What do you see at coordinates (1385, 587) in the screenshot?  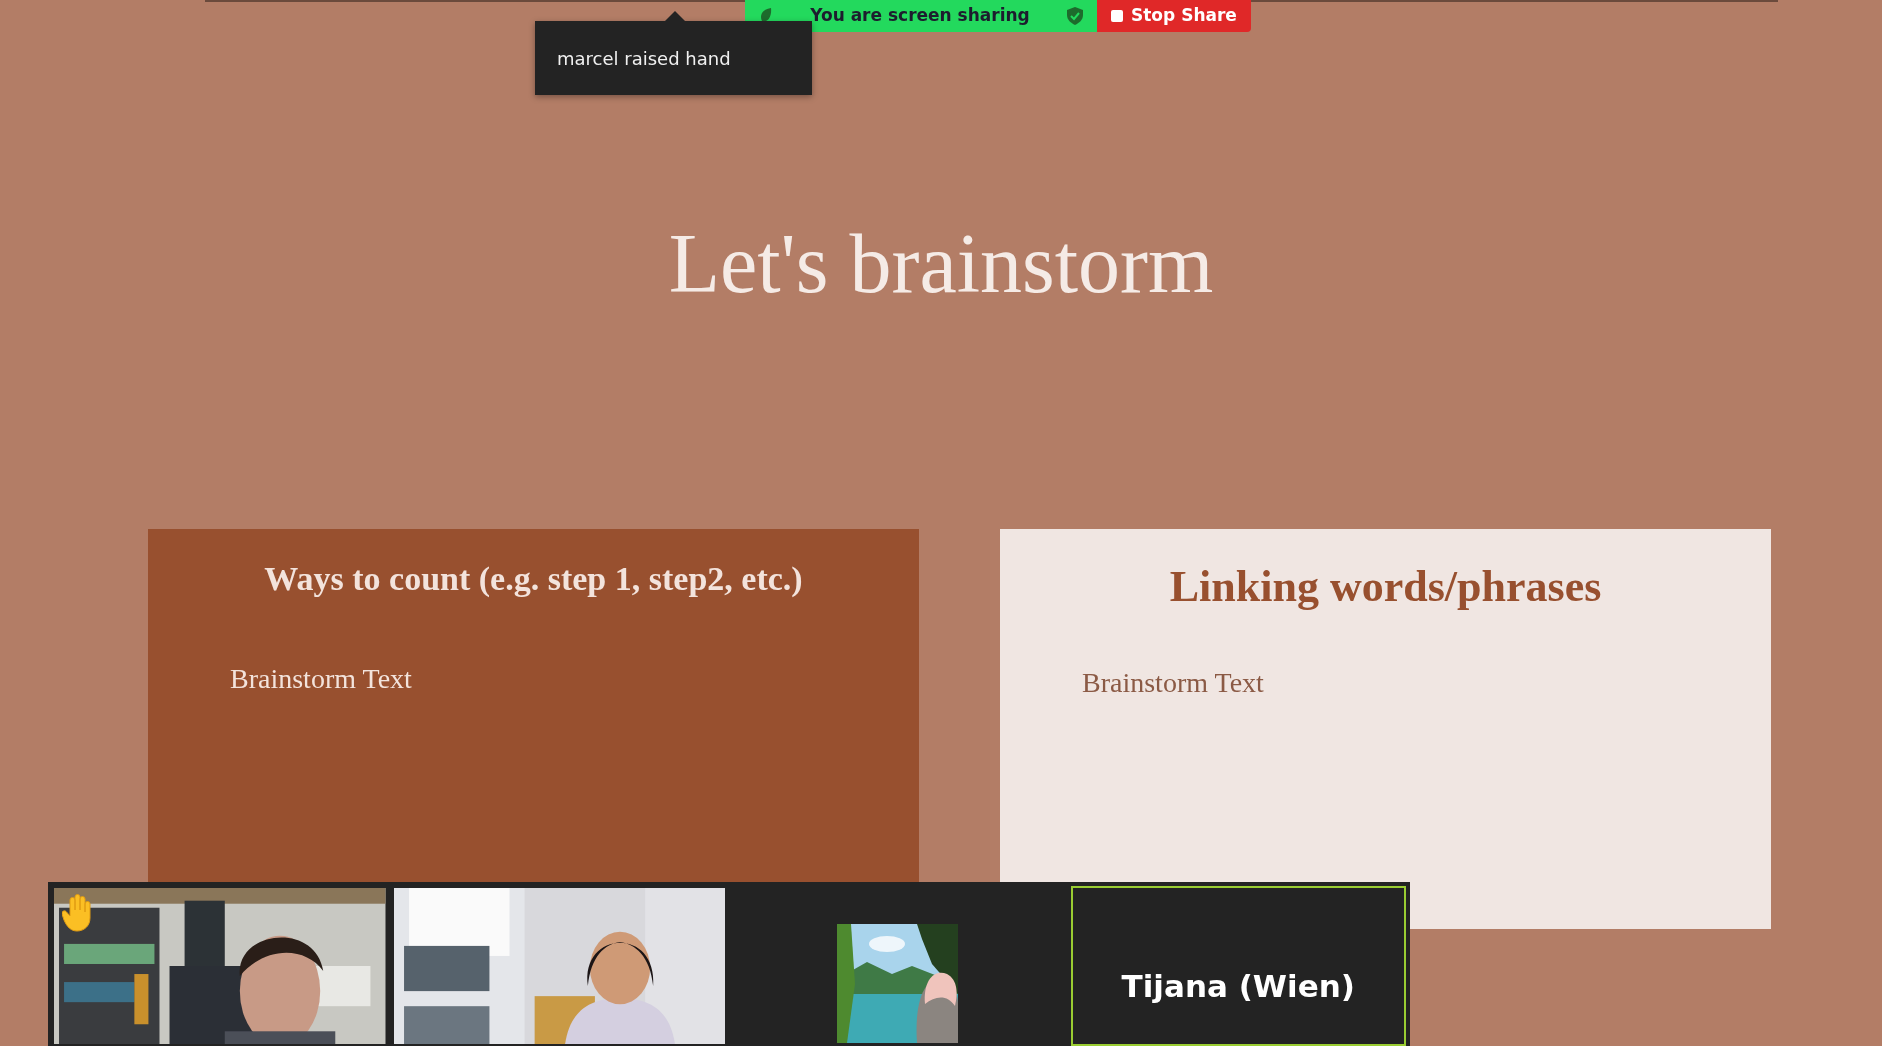 I see `panel-heading: Linking words/phrases` at bounding box center [1385, 587].